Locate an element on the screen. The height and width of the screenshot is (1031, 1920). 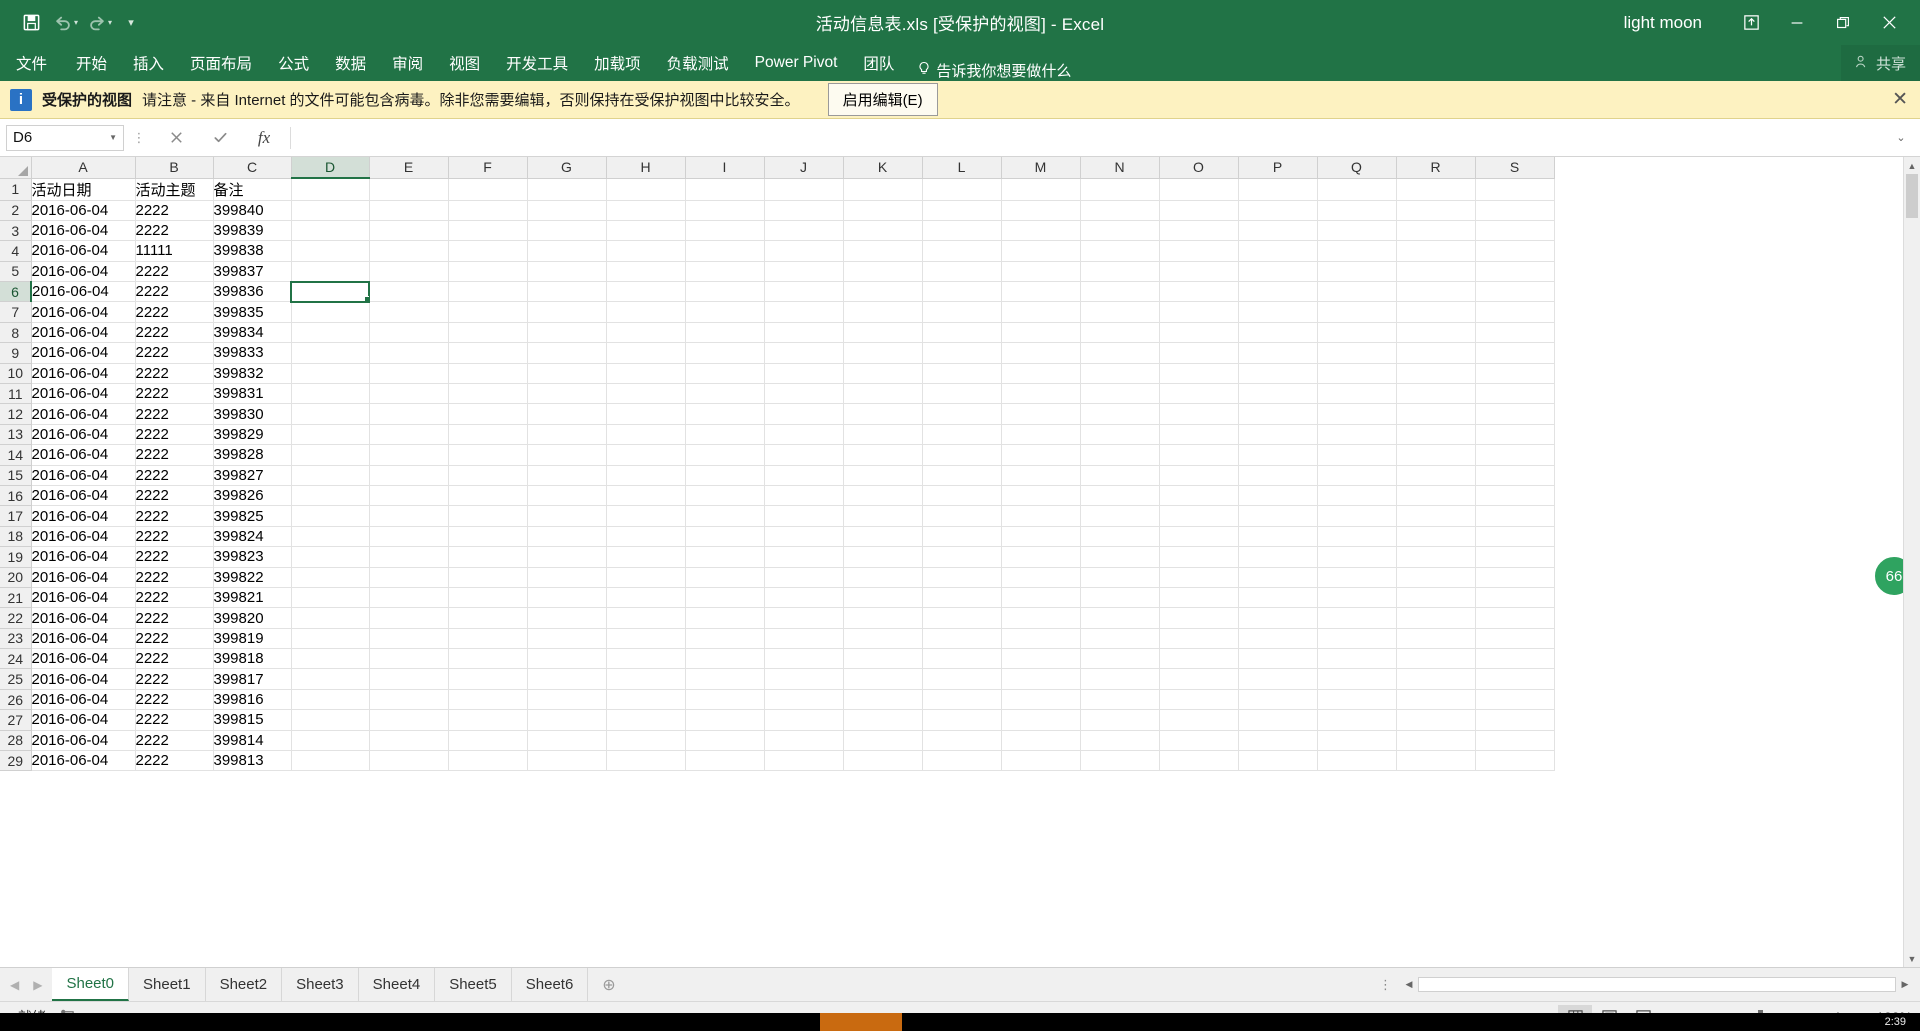
cell-N28 is located at coordinates (1120, 741).